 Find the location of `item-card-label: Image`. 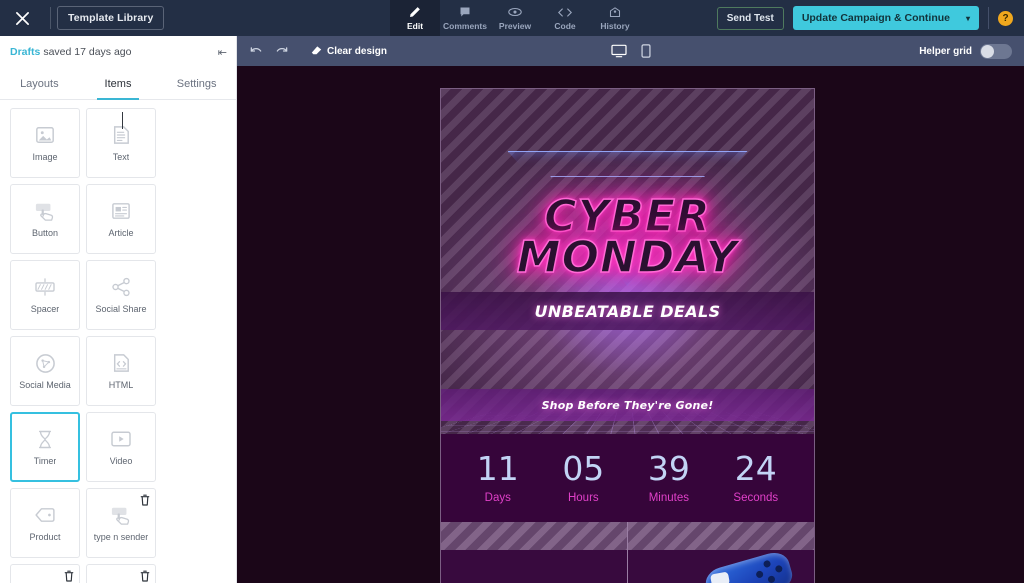

item-card-label: Image is located at coordinates (45, 157).